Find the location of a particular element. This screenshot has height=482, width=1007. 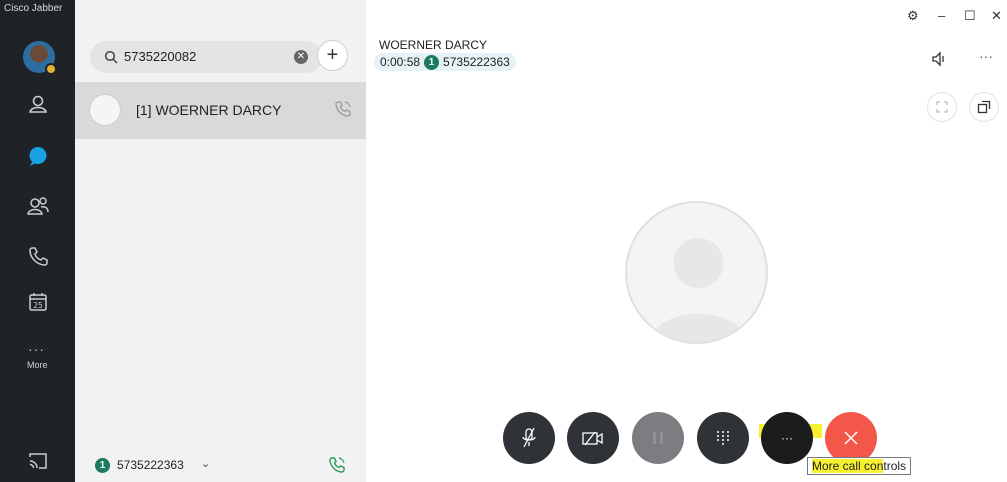

pause-icon is located at coordinates (658, 438).